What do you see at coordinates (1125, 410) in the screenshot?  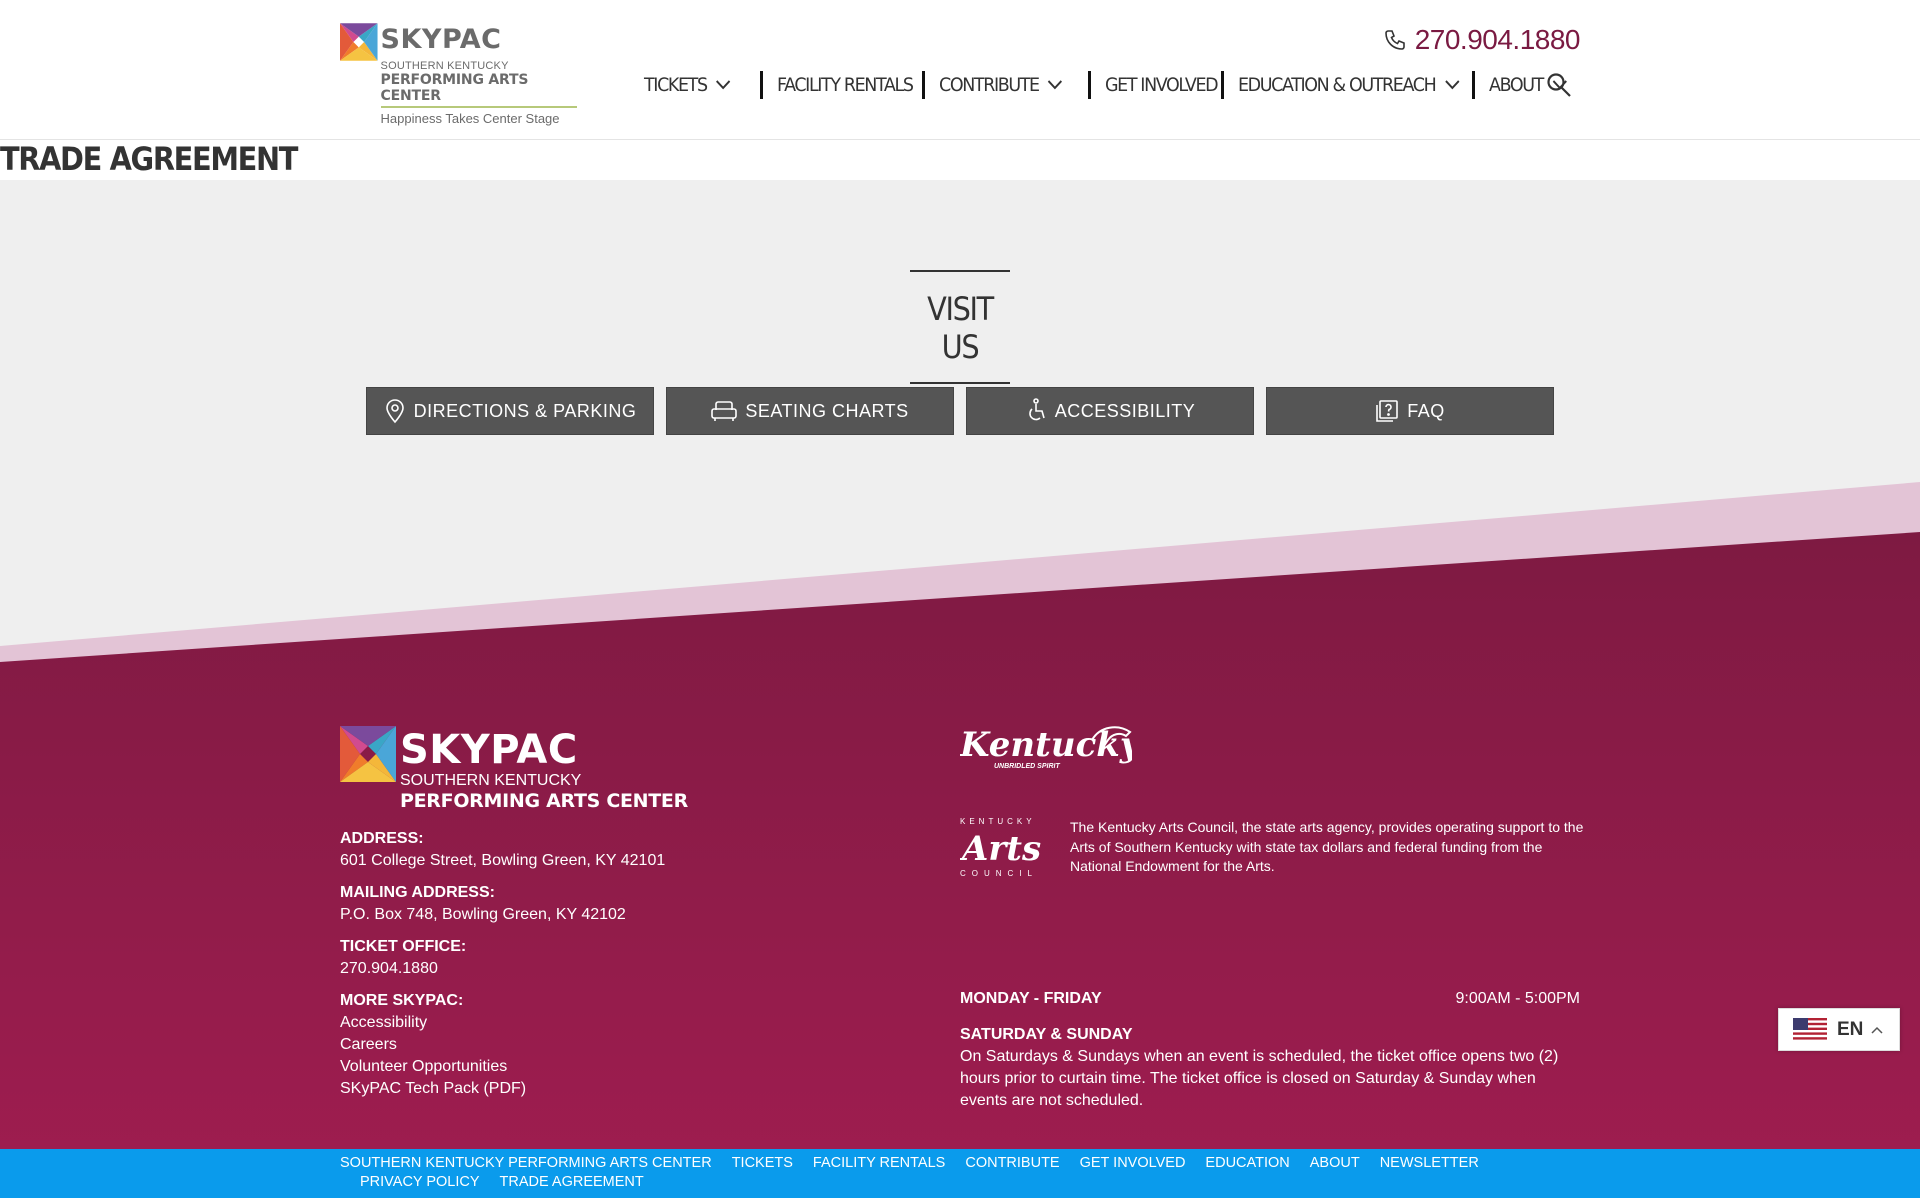 I see `accessibility-label: ACCESSIBILITY` at bounding box center [1125, 410].